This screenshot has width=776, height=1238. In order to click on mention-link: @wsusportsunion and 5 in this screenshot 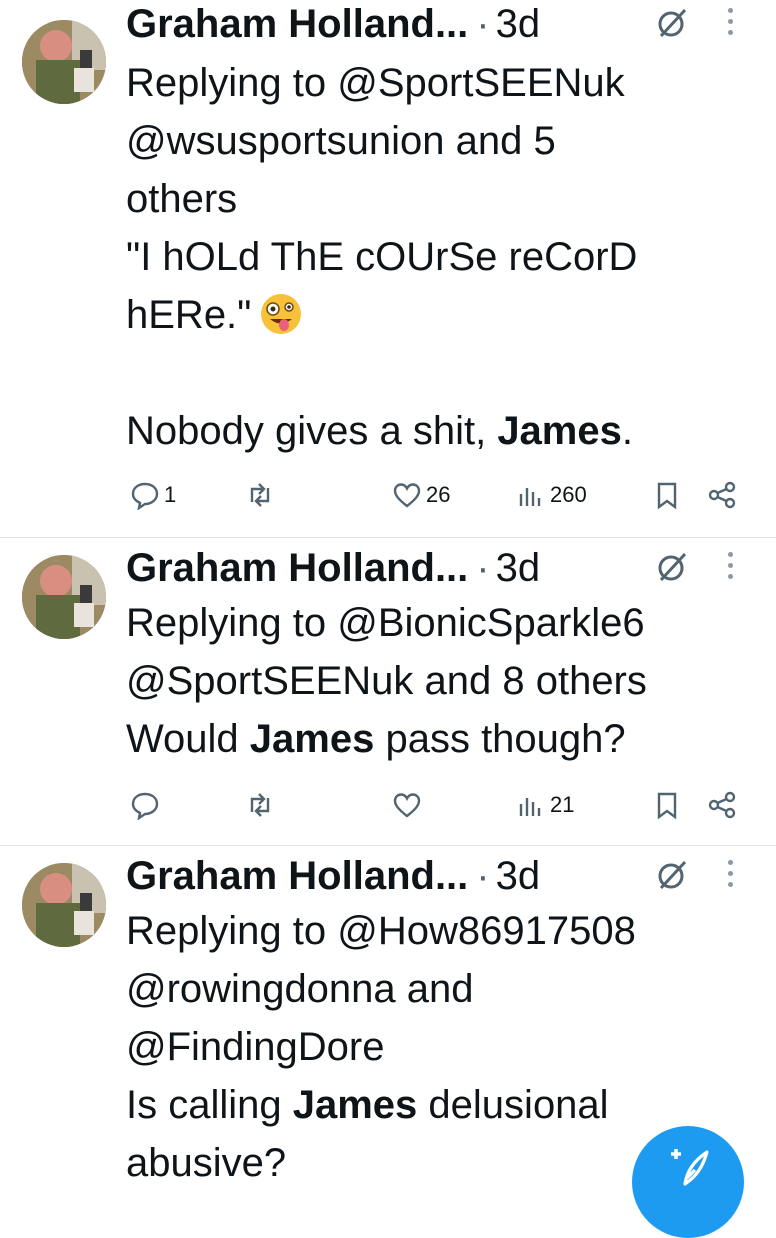, I will do `click(444, 141)`.